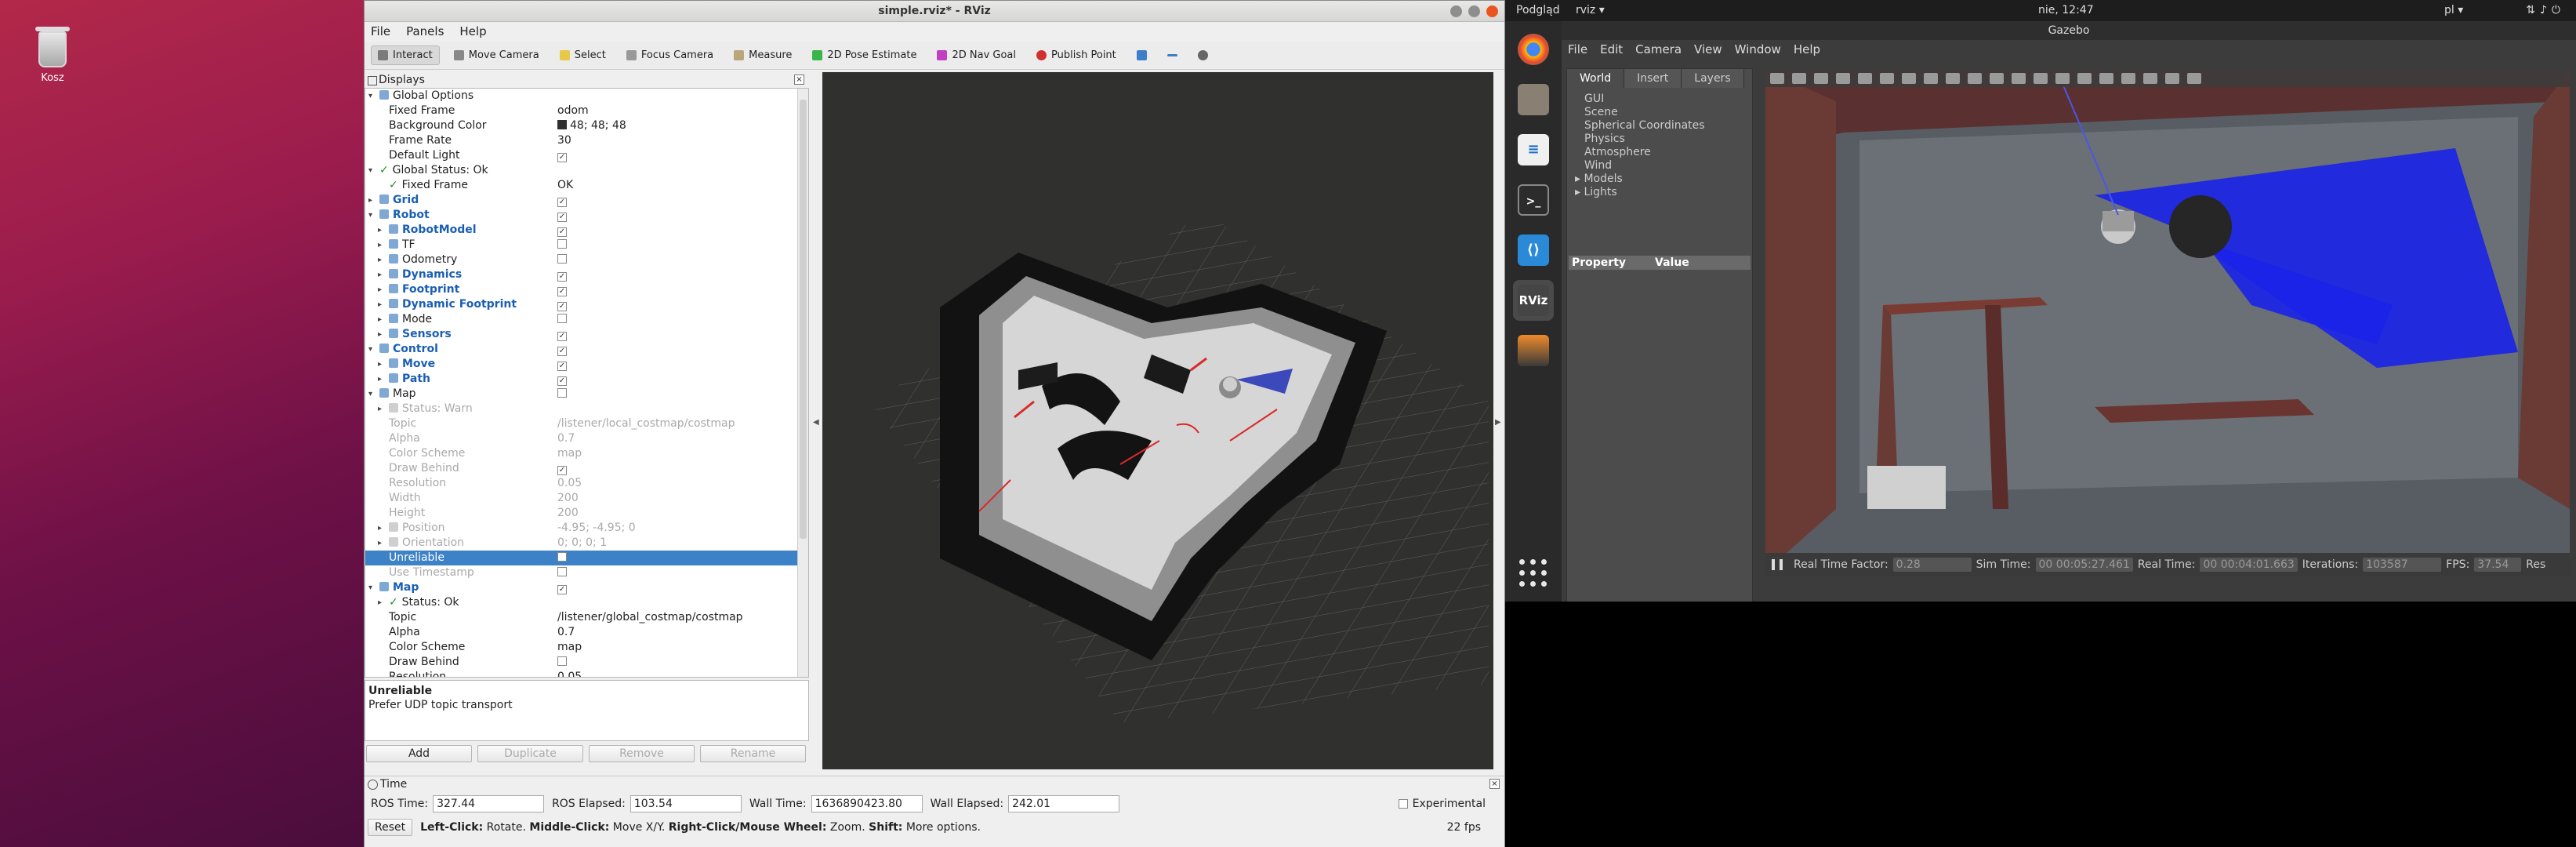  What do you see at coordinates (1668, 99) in the screenshot?
I see `tree-item-gui: GUI` at bounding box center [1668, 99].